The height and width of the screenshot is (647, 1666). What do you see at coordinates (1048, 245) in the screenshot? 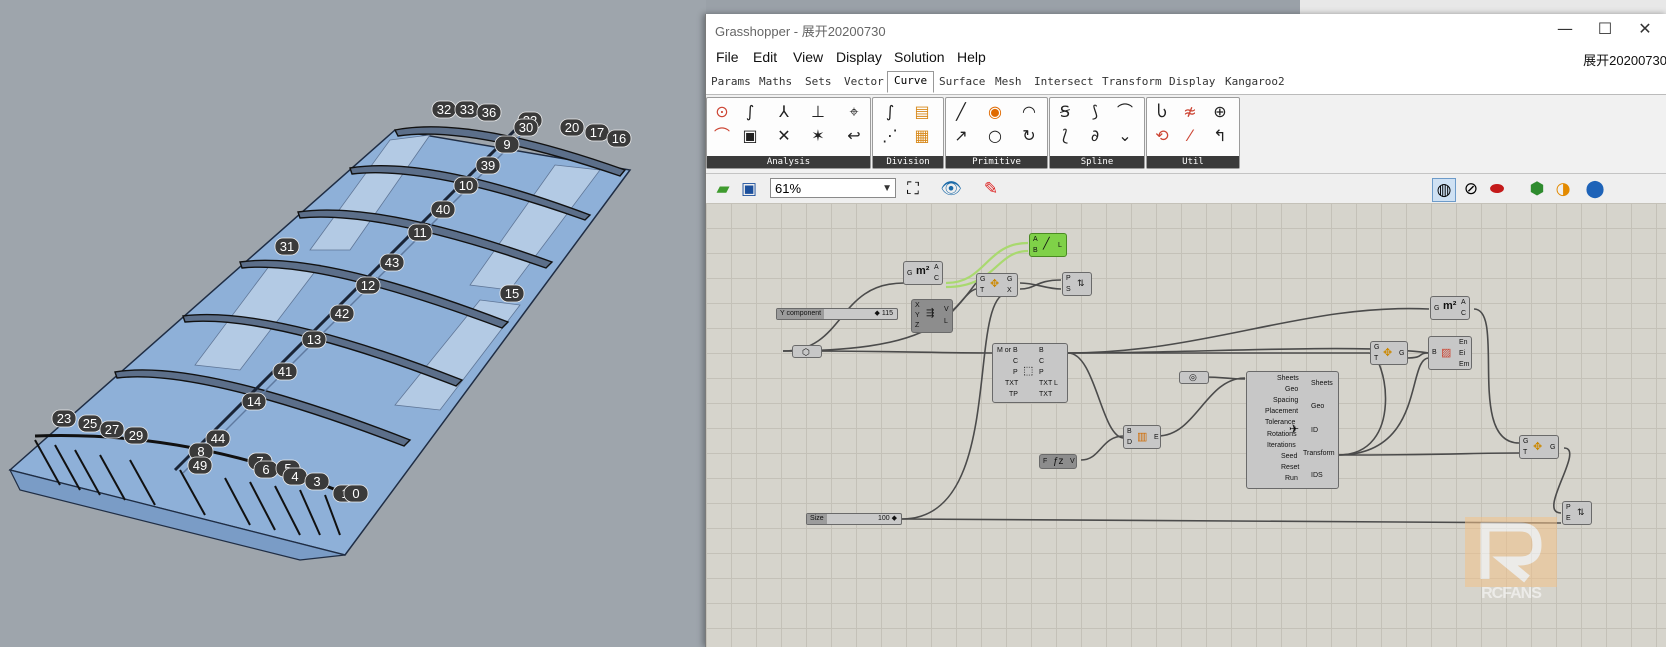
I see `line-component: A B ╱ L` at bounding box center [1048, 245].